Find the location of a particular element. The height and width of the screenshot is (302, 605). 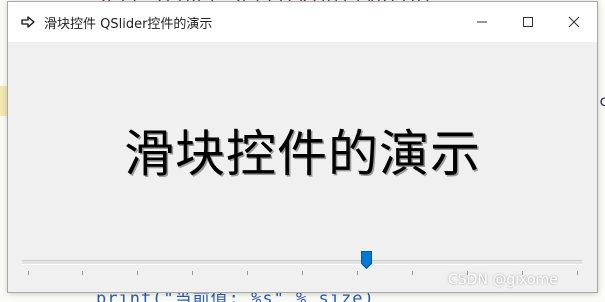

slider-track is located at coordinates (302, 262).